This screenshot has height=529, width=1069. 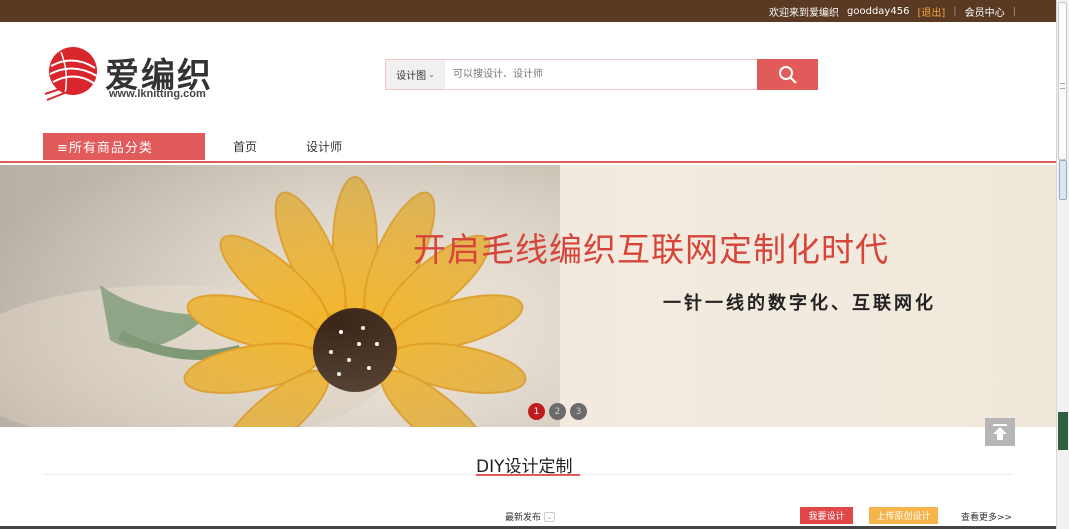 What do you see at coordinates (528, 475) in the screenshot?
I see `section-title-underline` at bounding box center [528, 475].